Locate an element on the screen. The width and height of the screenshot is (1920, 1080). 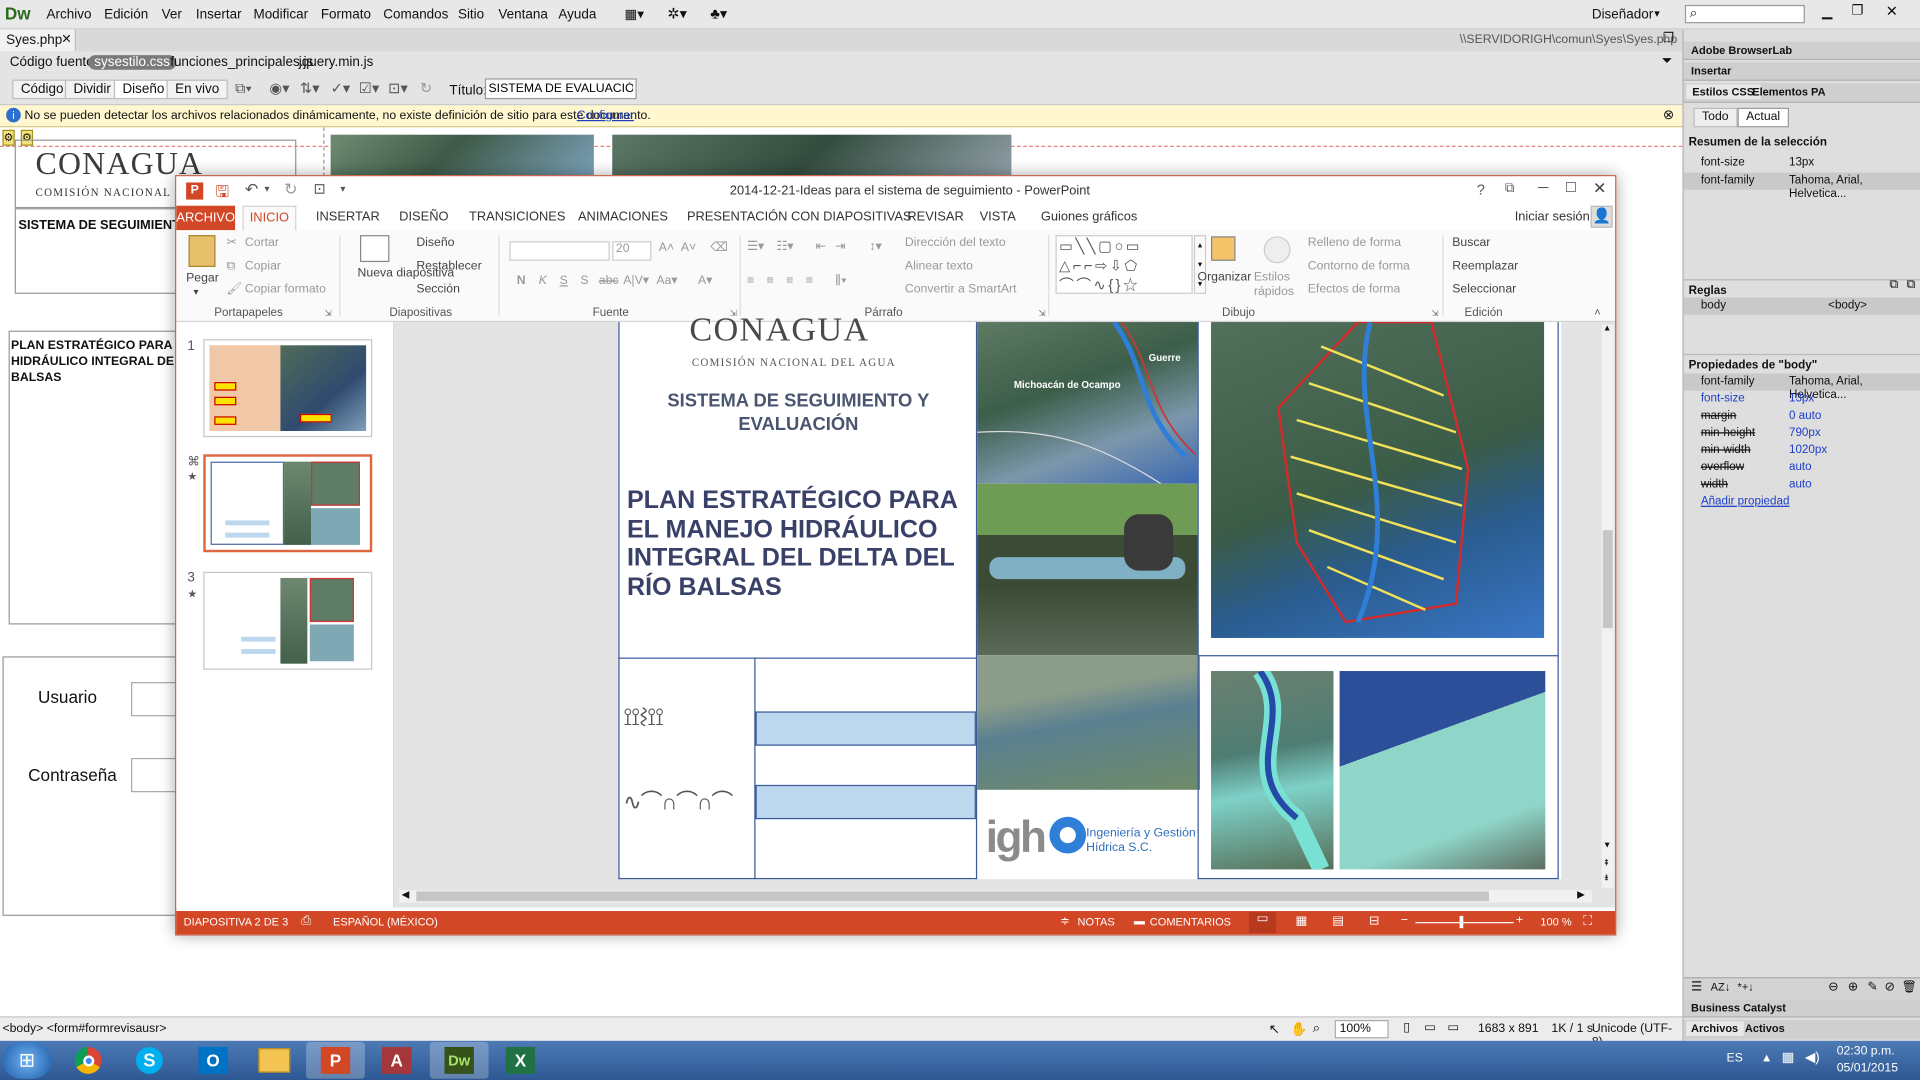
shadow-icon: S is located at coordinates (584, 280).